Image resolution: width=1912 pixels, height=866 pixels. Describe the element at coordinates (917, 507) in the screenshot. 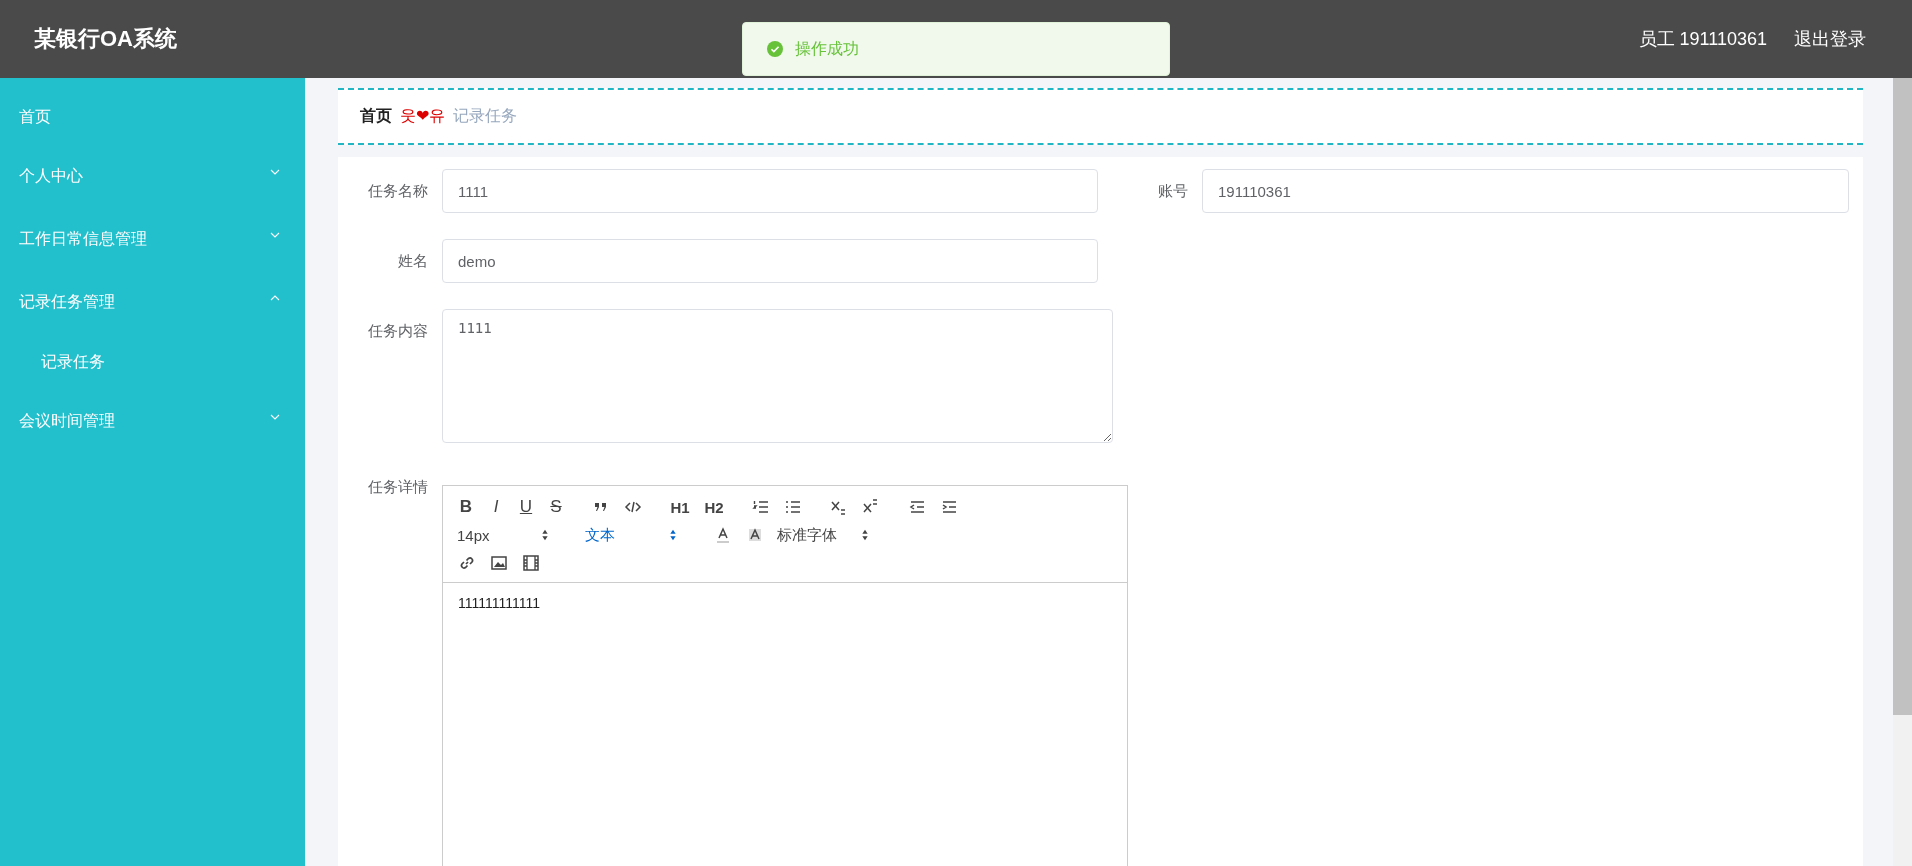

I see `outdent-icon` at that location.